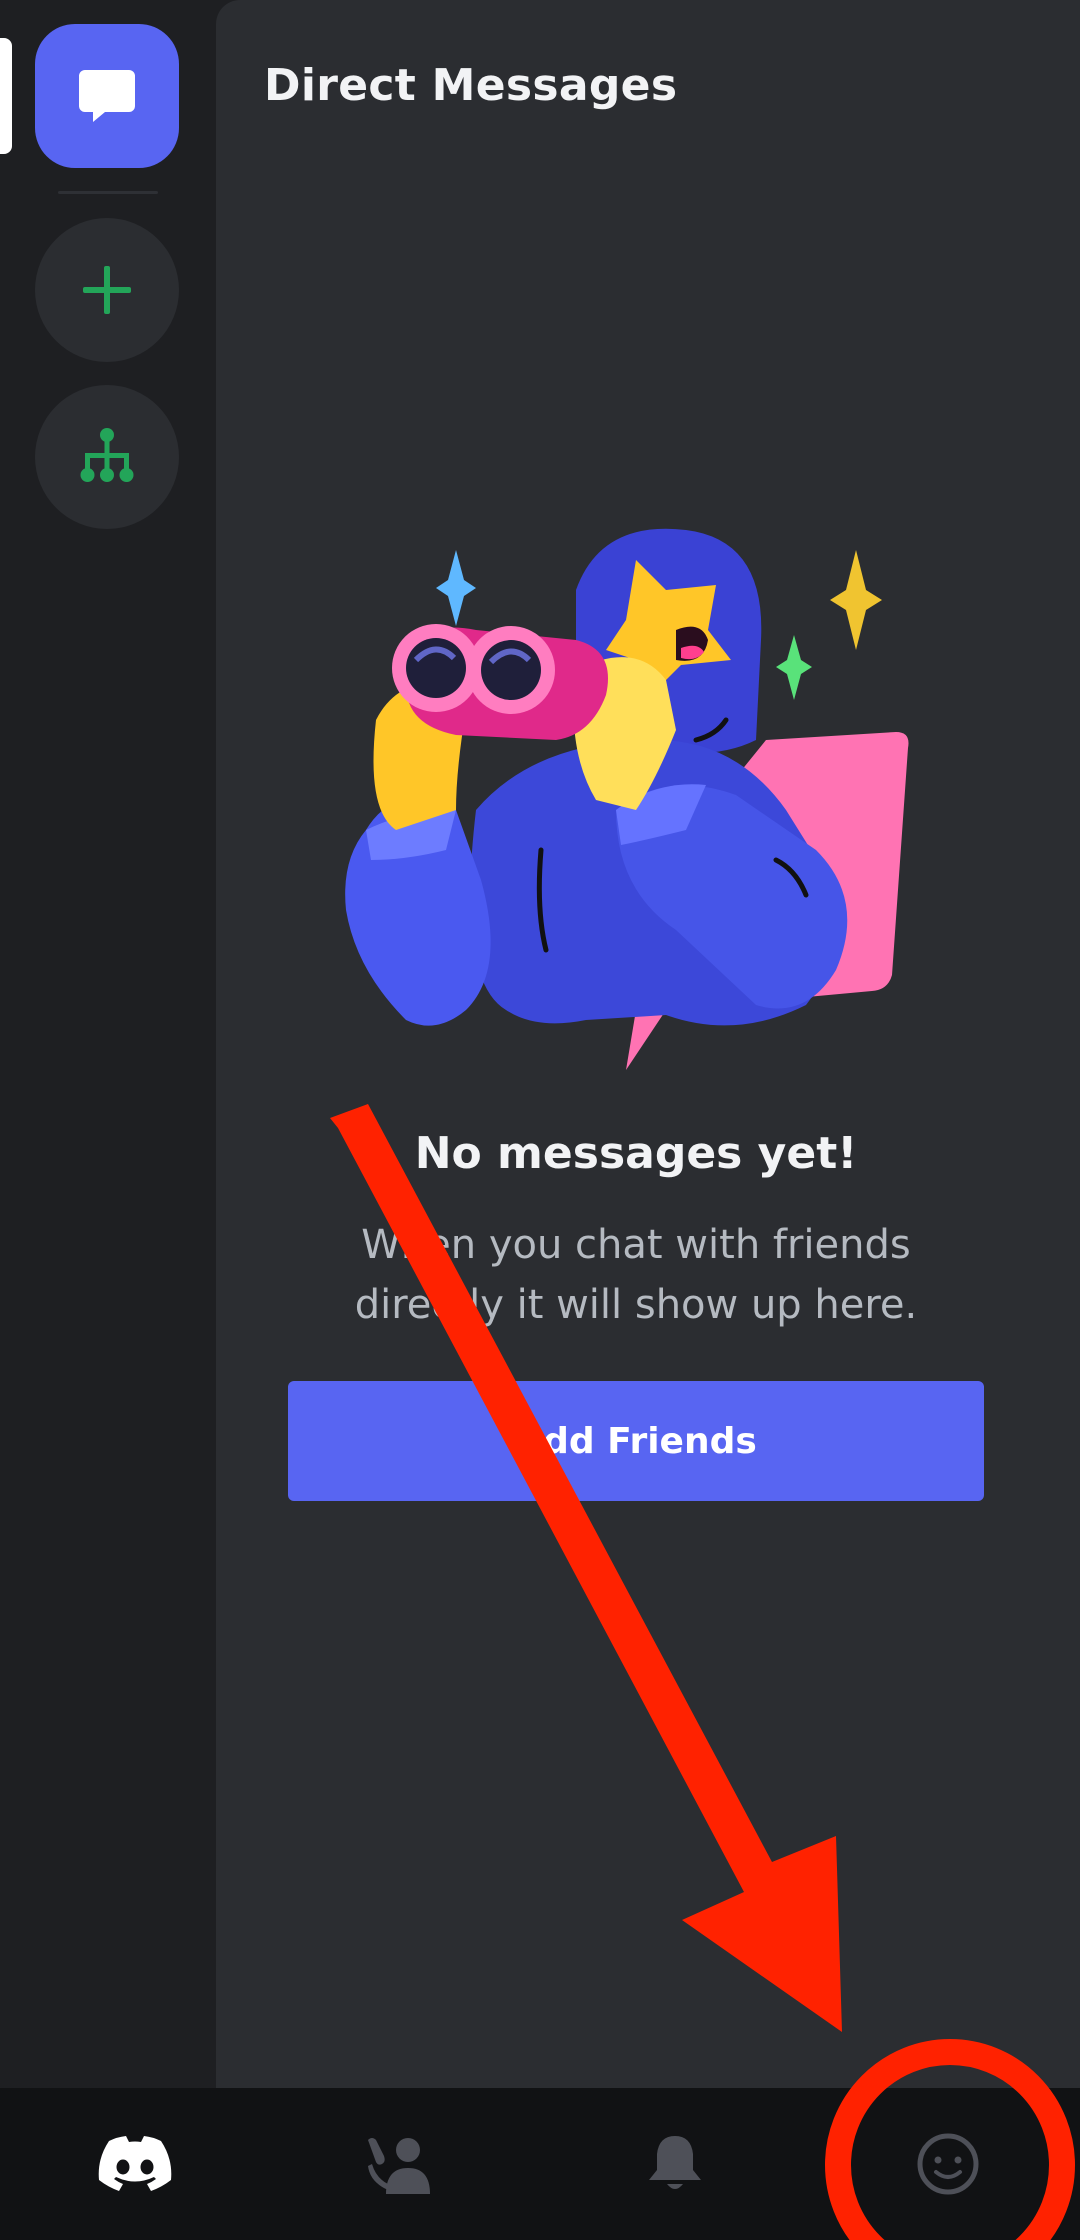 This screenshot has height=2240, width=1080. I want to click on binoculars-character-illustration, so click(627, 799).